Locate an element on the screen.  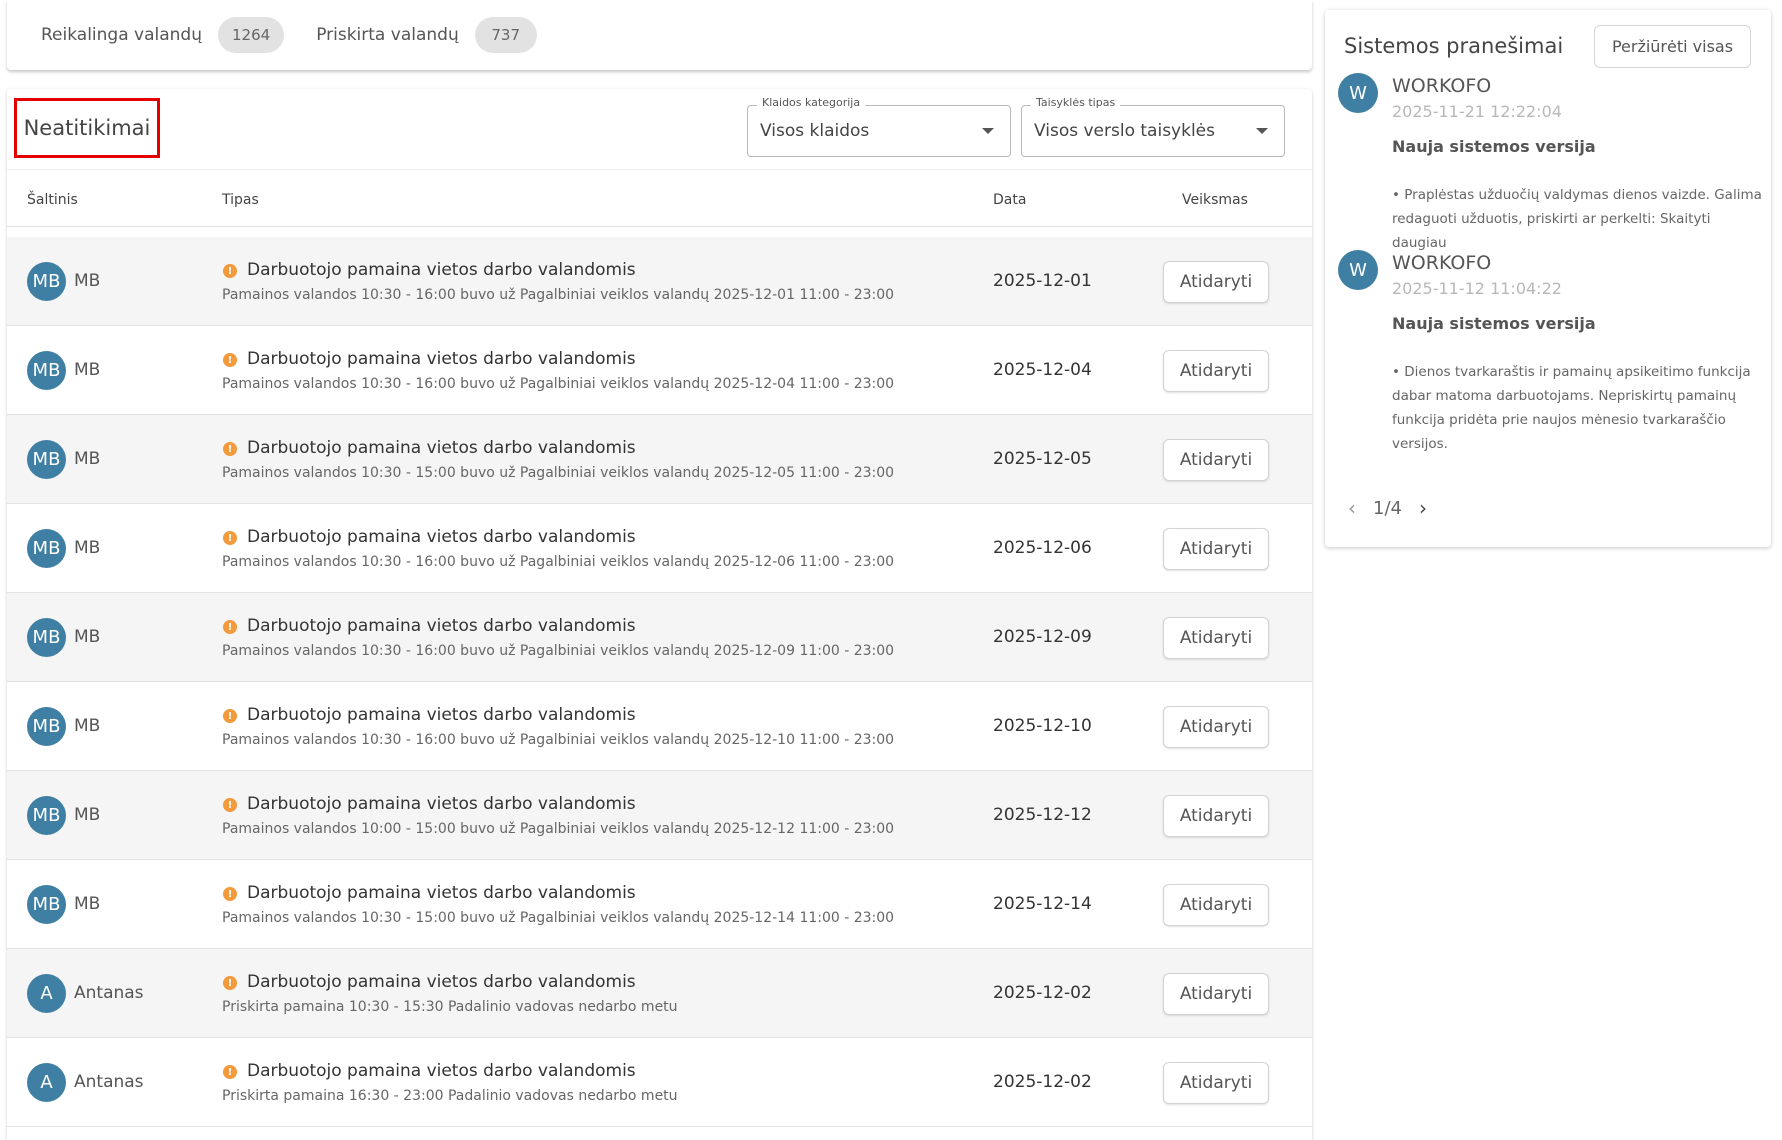
error-category-value: Visos klaidos is located at coordinates (815, 131).